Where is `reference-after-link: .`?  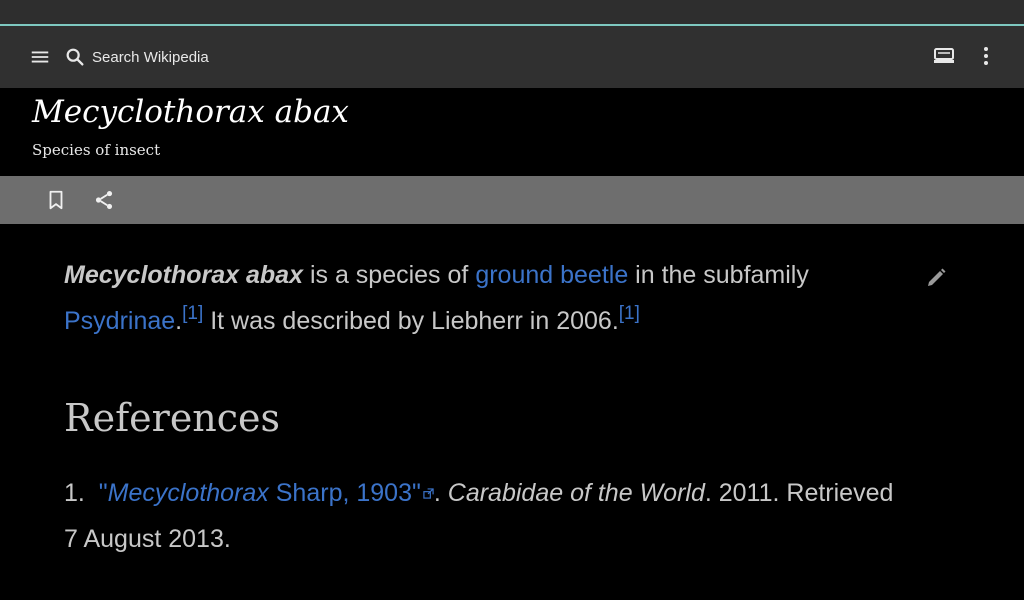
reference-after-link: . is located at coordinates (440, 493).